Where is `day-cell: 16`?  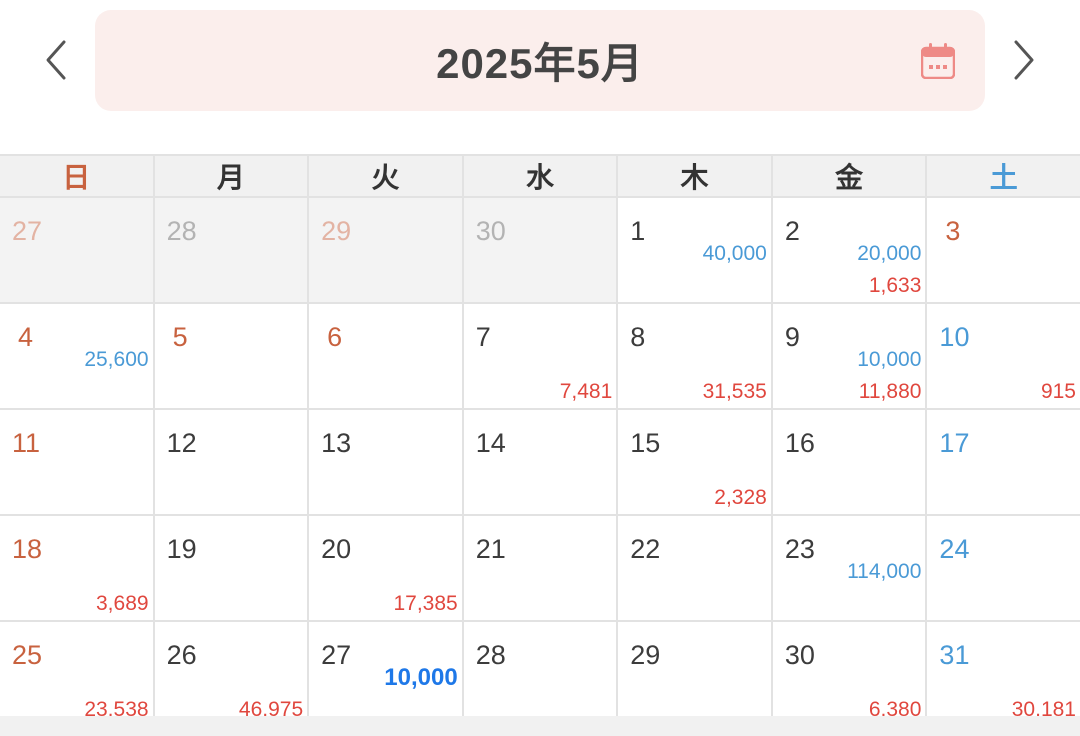 day-cell: 16 is located at coordinates (849, 462).